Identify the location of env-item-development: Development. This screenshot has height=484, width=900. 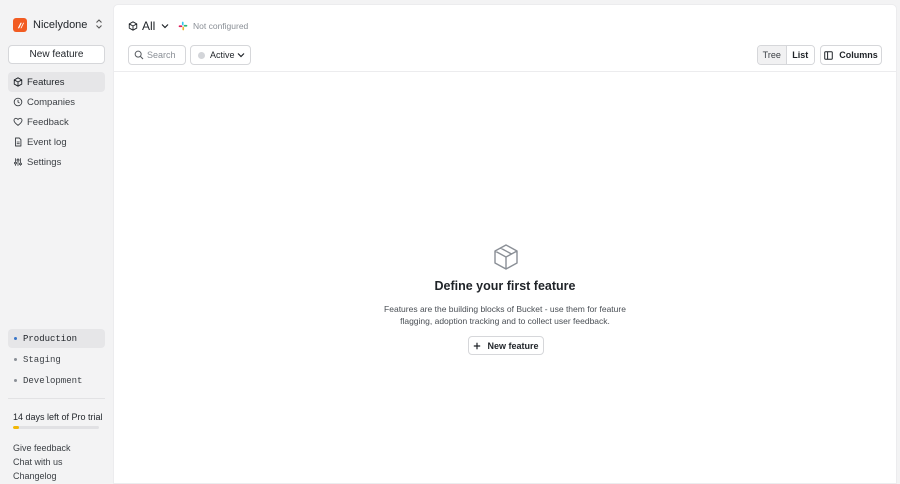
(56, 380).